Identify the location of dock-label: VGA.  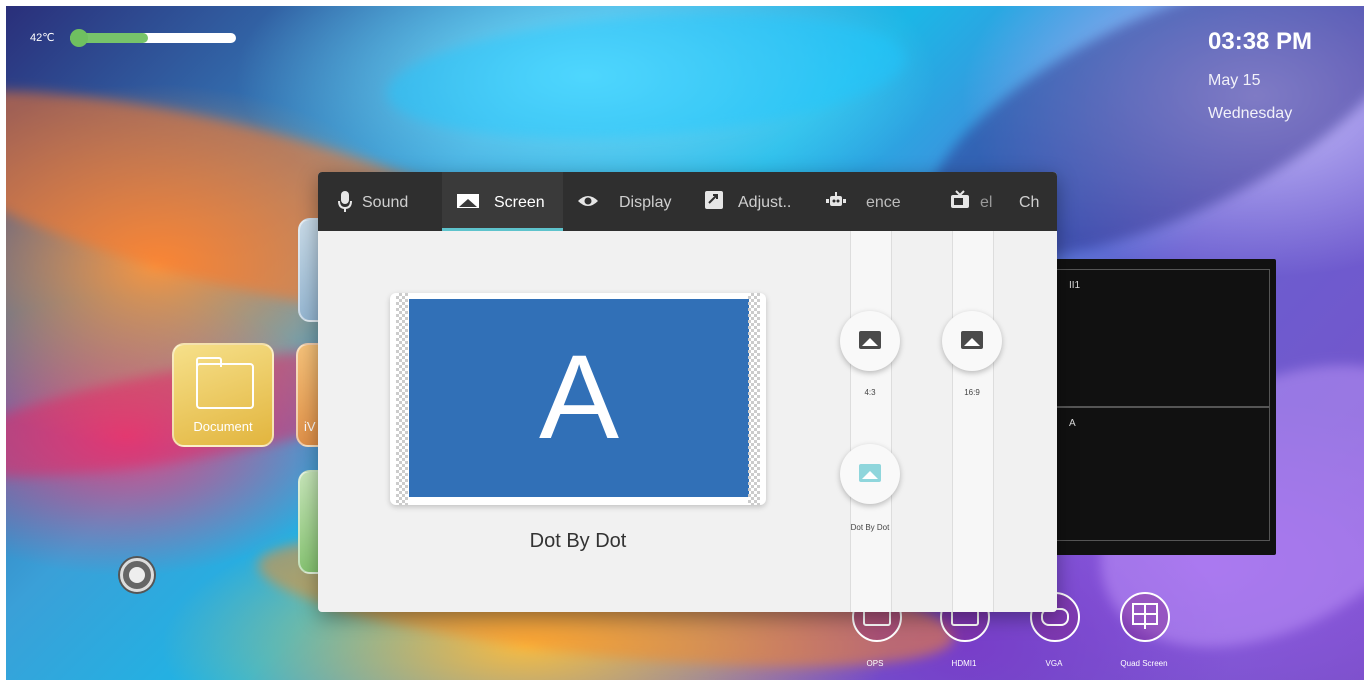
(1054, 663).